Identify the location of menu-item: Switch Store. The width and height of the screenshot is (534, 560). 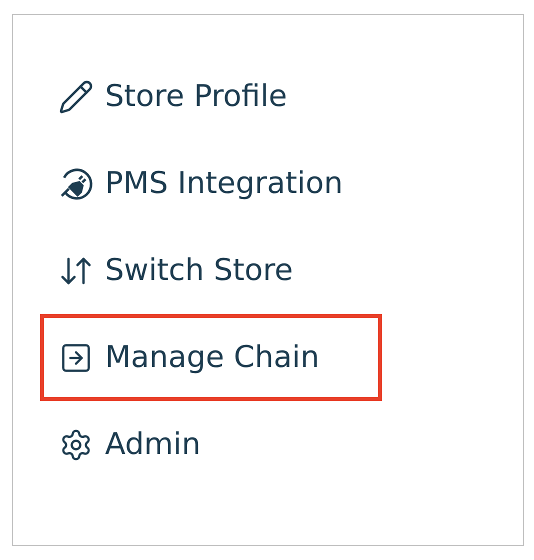
(174, 270).